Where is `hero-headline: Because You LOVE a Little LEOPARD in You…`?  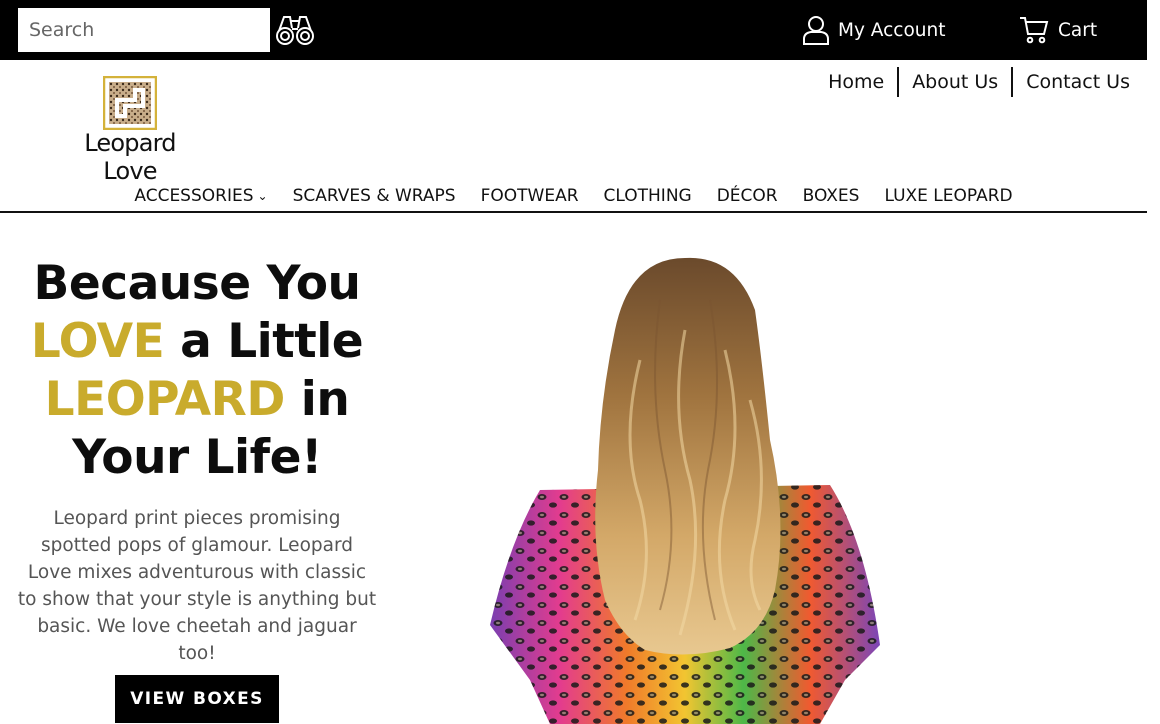
hero-headline: Because You LOVE a Little LEOPARD in You… is located at coordinates (197, 371).